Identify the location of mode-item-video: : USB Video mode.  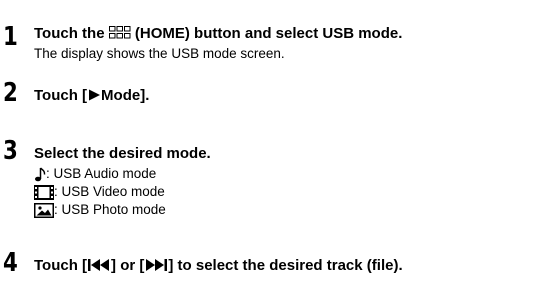
(99, 191).